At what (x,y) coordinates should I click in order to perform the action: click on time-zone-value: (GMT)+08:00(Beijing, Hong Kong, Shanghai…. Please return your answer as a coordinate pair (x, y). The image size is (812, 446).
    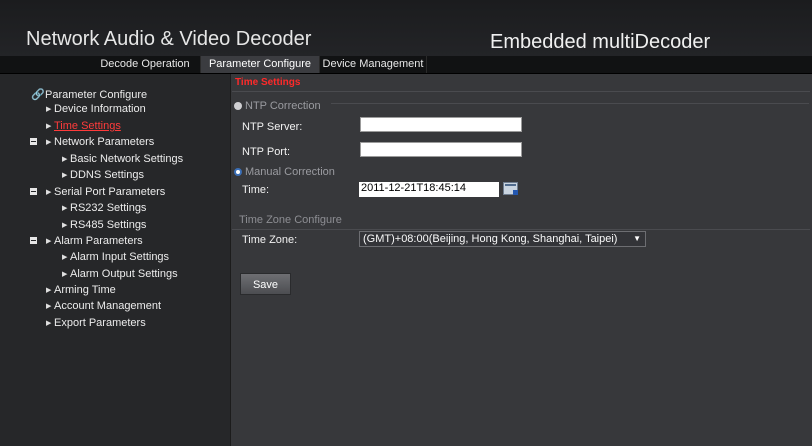
    Looking at the image, I should click on (490, 239).